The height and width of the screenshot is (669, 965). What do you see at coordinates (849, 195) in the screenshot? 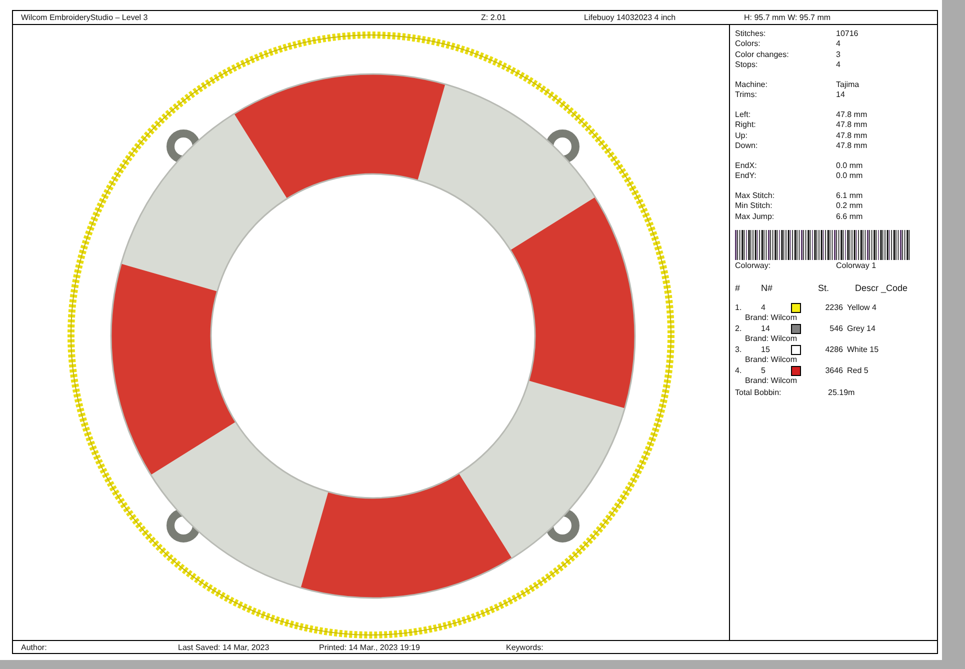
I see `stat-value: 6.1 mm` at bounding box center [849, 195].